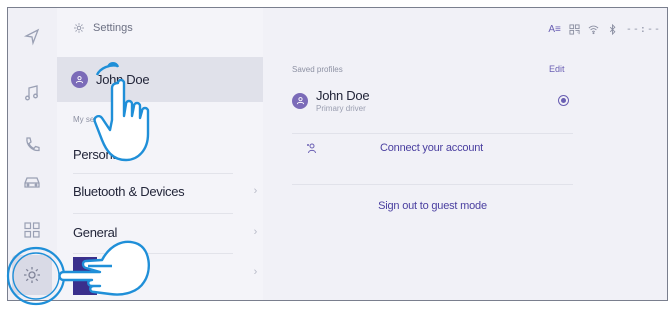 The height and width of the screenshot is (311, 668). I want to click on saved-profiles-label: Saved profiles, so click(317, 69).